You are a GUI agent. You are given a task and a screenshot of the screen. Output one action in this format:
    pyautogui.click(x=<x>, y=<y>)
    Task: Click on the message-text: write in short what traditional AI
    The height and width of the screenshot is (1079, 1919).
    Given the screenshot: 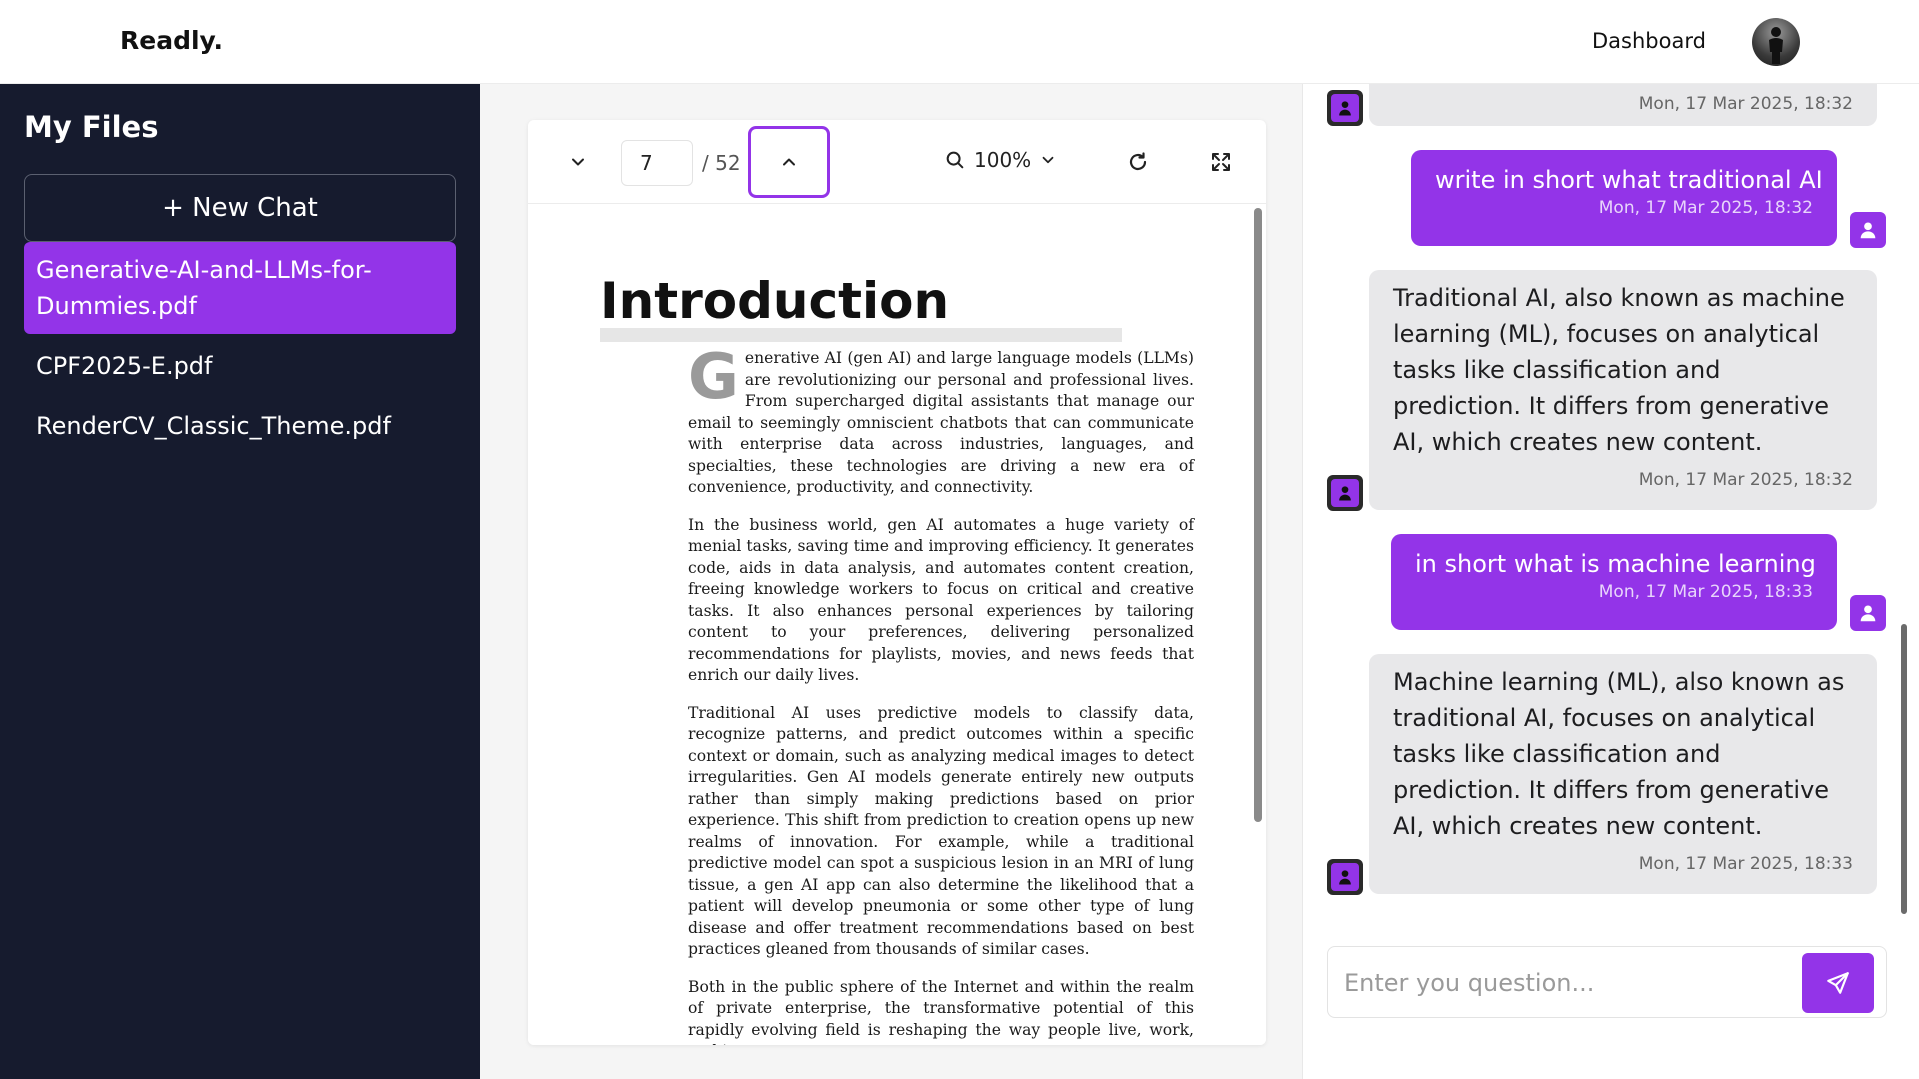 What is the action you would take?
    pyautogui.click(x=1629, y=180)
    